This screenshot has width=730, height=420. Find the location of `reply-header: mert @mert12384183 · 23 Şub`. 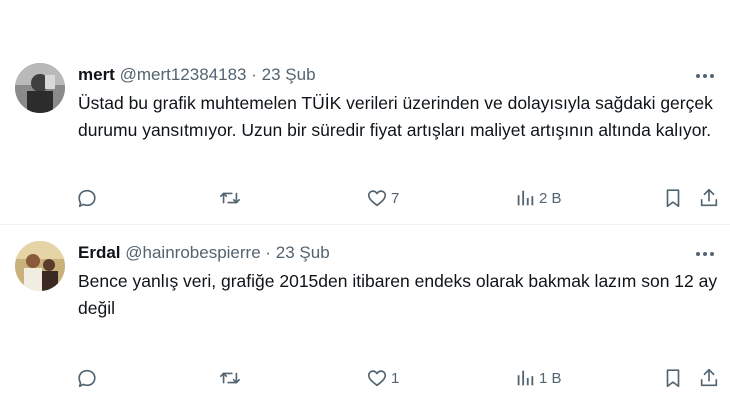

reply-header: mert @mert12384183 · 23 Şub is located at coordinates (197, 75).